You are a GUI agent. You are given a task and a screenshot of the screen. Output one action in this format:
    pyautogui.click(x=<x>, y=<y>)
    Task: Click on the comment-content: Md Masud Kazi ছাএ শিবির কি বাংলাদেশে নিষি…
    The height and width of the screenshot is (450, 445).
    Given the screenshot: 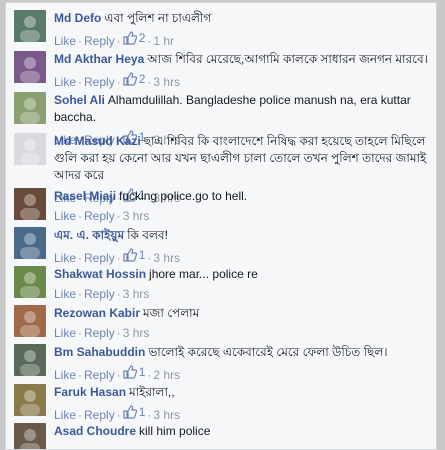 What is the action you would take?
    pyautogui.click(x=242, y=158)
    